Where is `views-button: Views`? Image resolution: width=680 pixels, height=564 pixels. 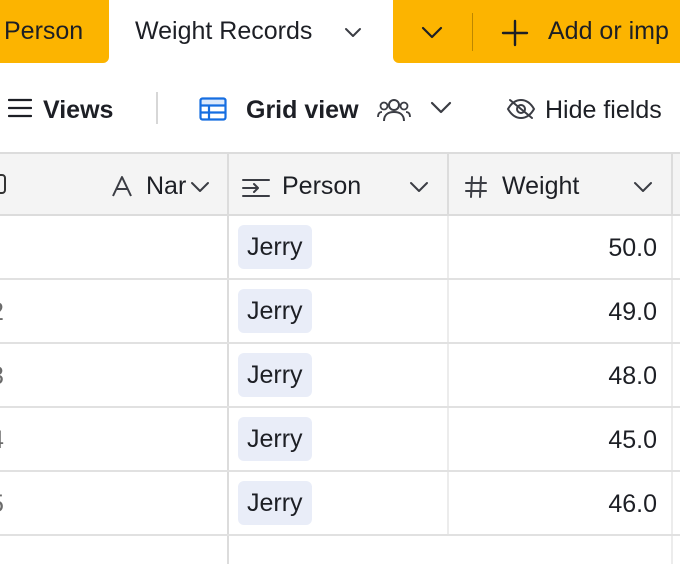 views-button: Views is located at coordinates (78, 110).